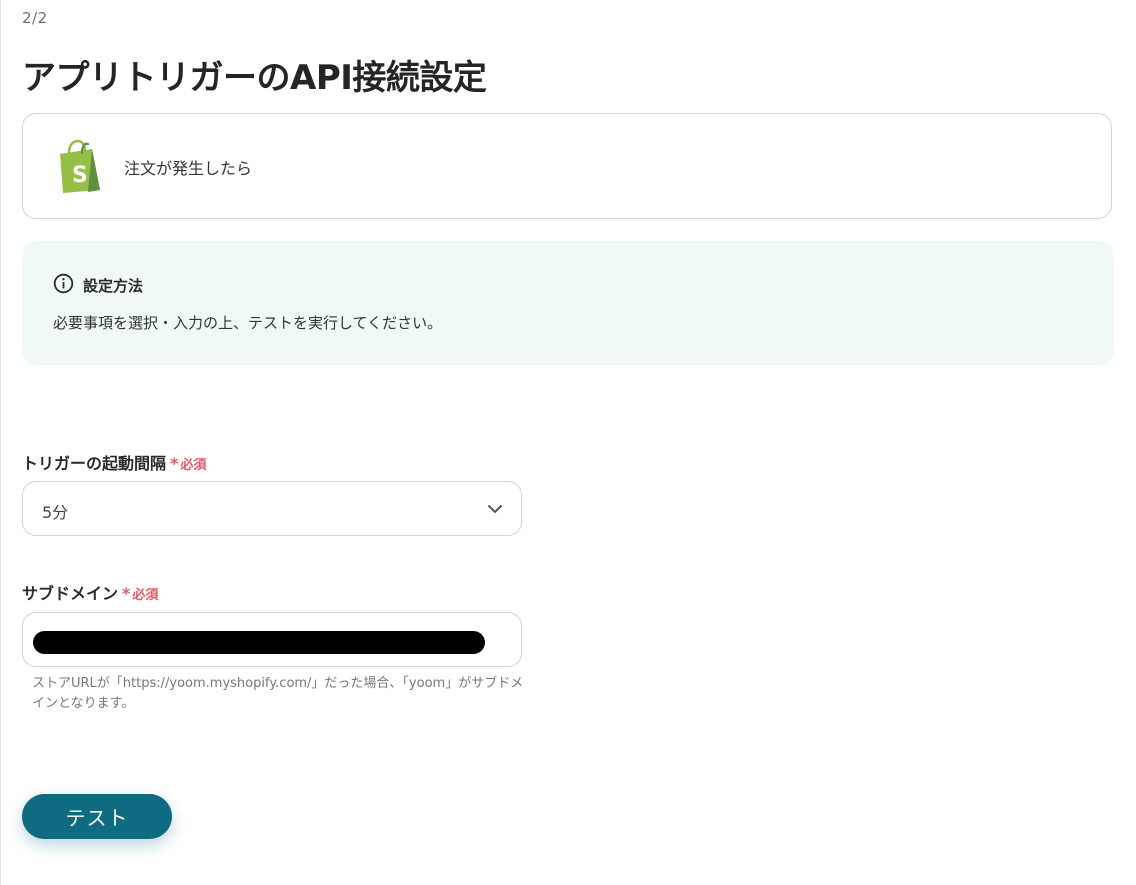 The image size is (1136, 885). What do you see at coordinates (495, 509) in the screenshot?
I see `chevron-down-icon` at bounding box center [495, 509].